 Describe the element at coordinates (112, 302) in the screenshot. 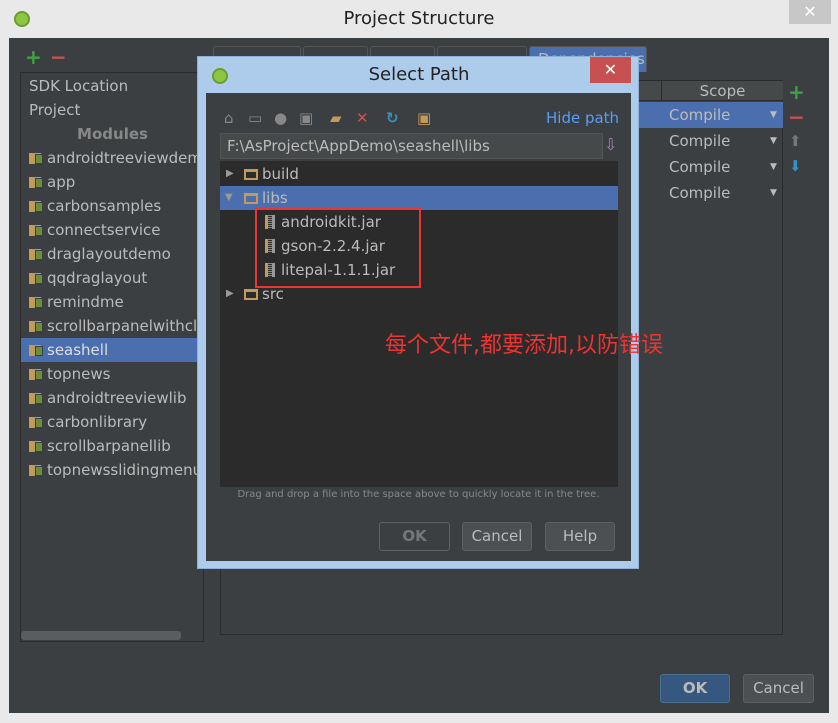

I see `sidebar-item-module: remindme` at that location.